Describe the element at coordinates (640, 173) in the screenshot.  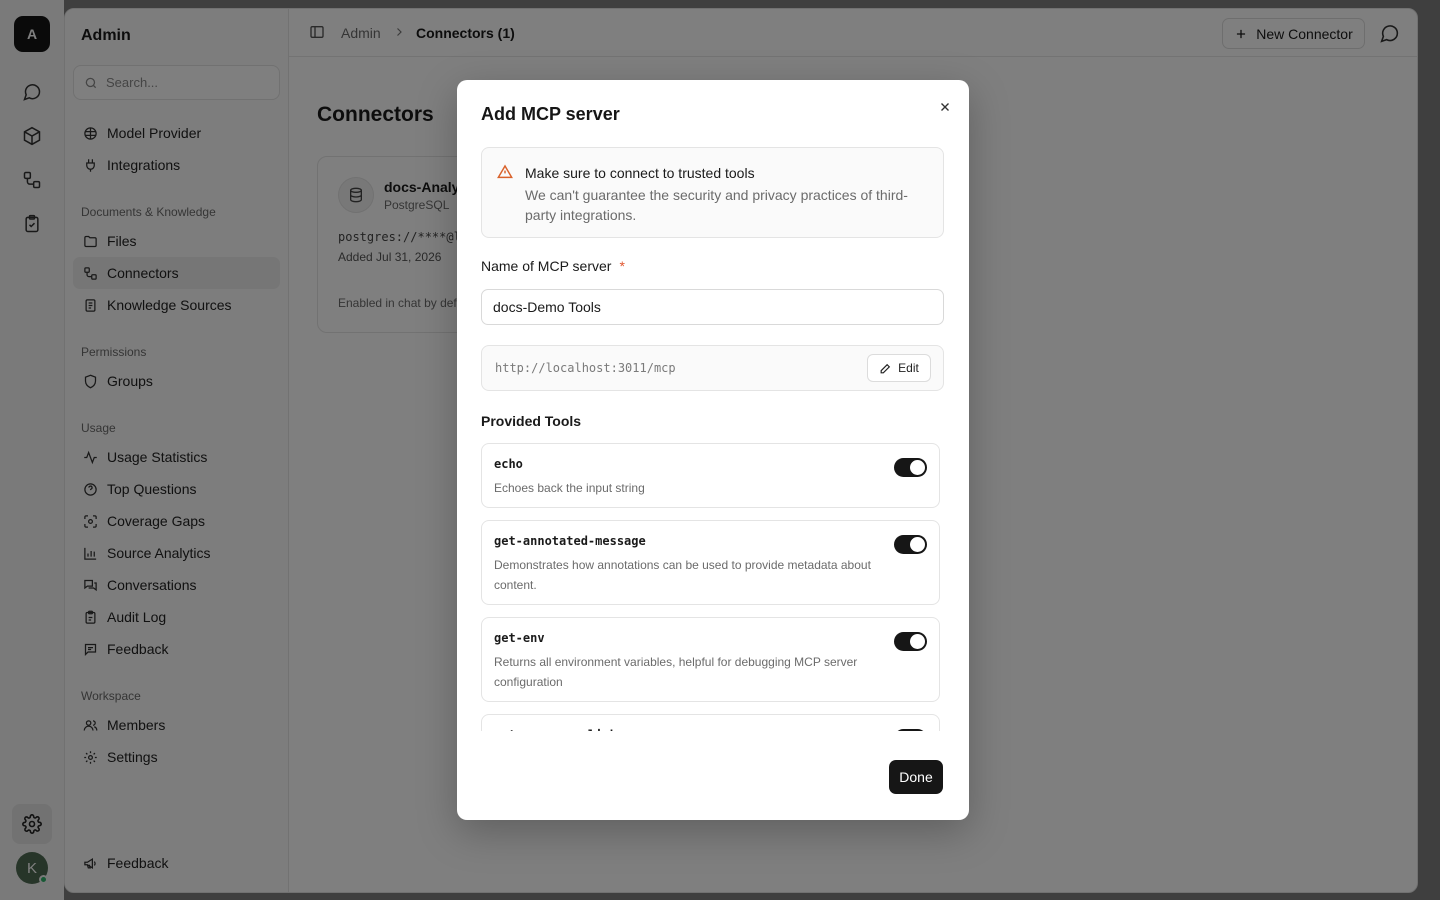
I see `warning-title: Make sure to connect to trusted tools` at that location.